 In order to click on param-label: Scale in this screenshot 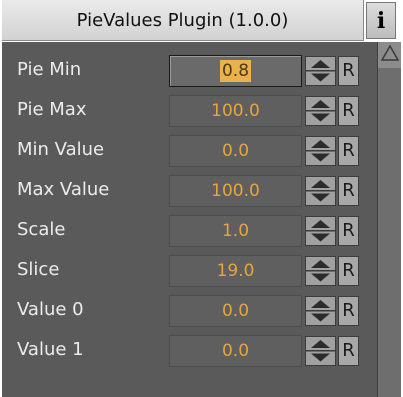, I will do `click(41, 229)`.